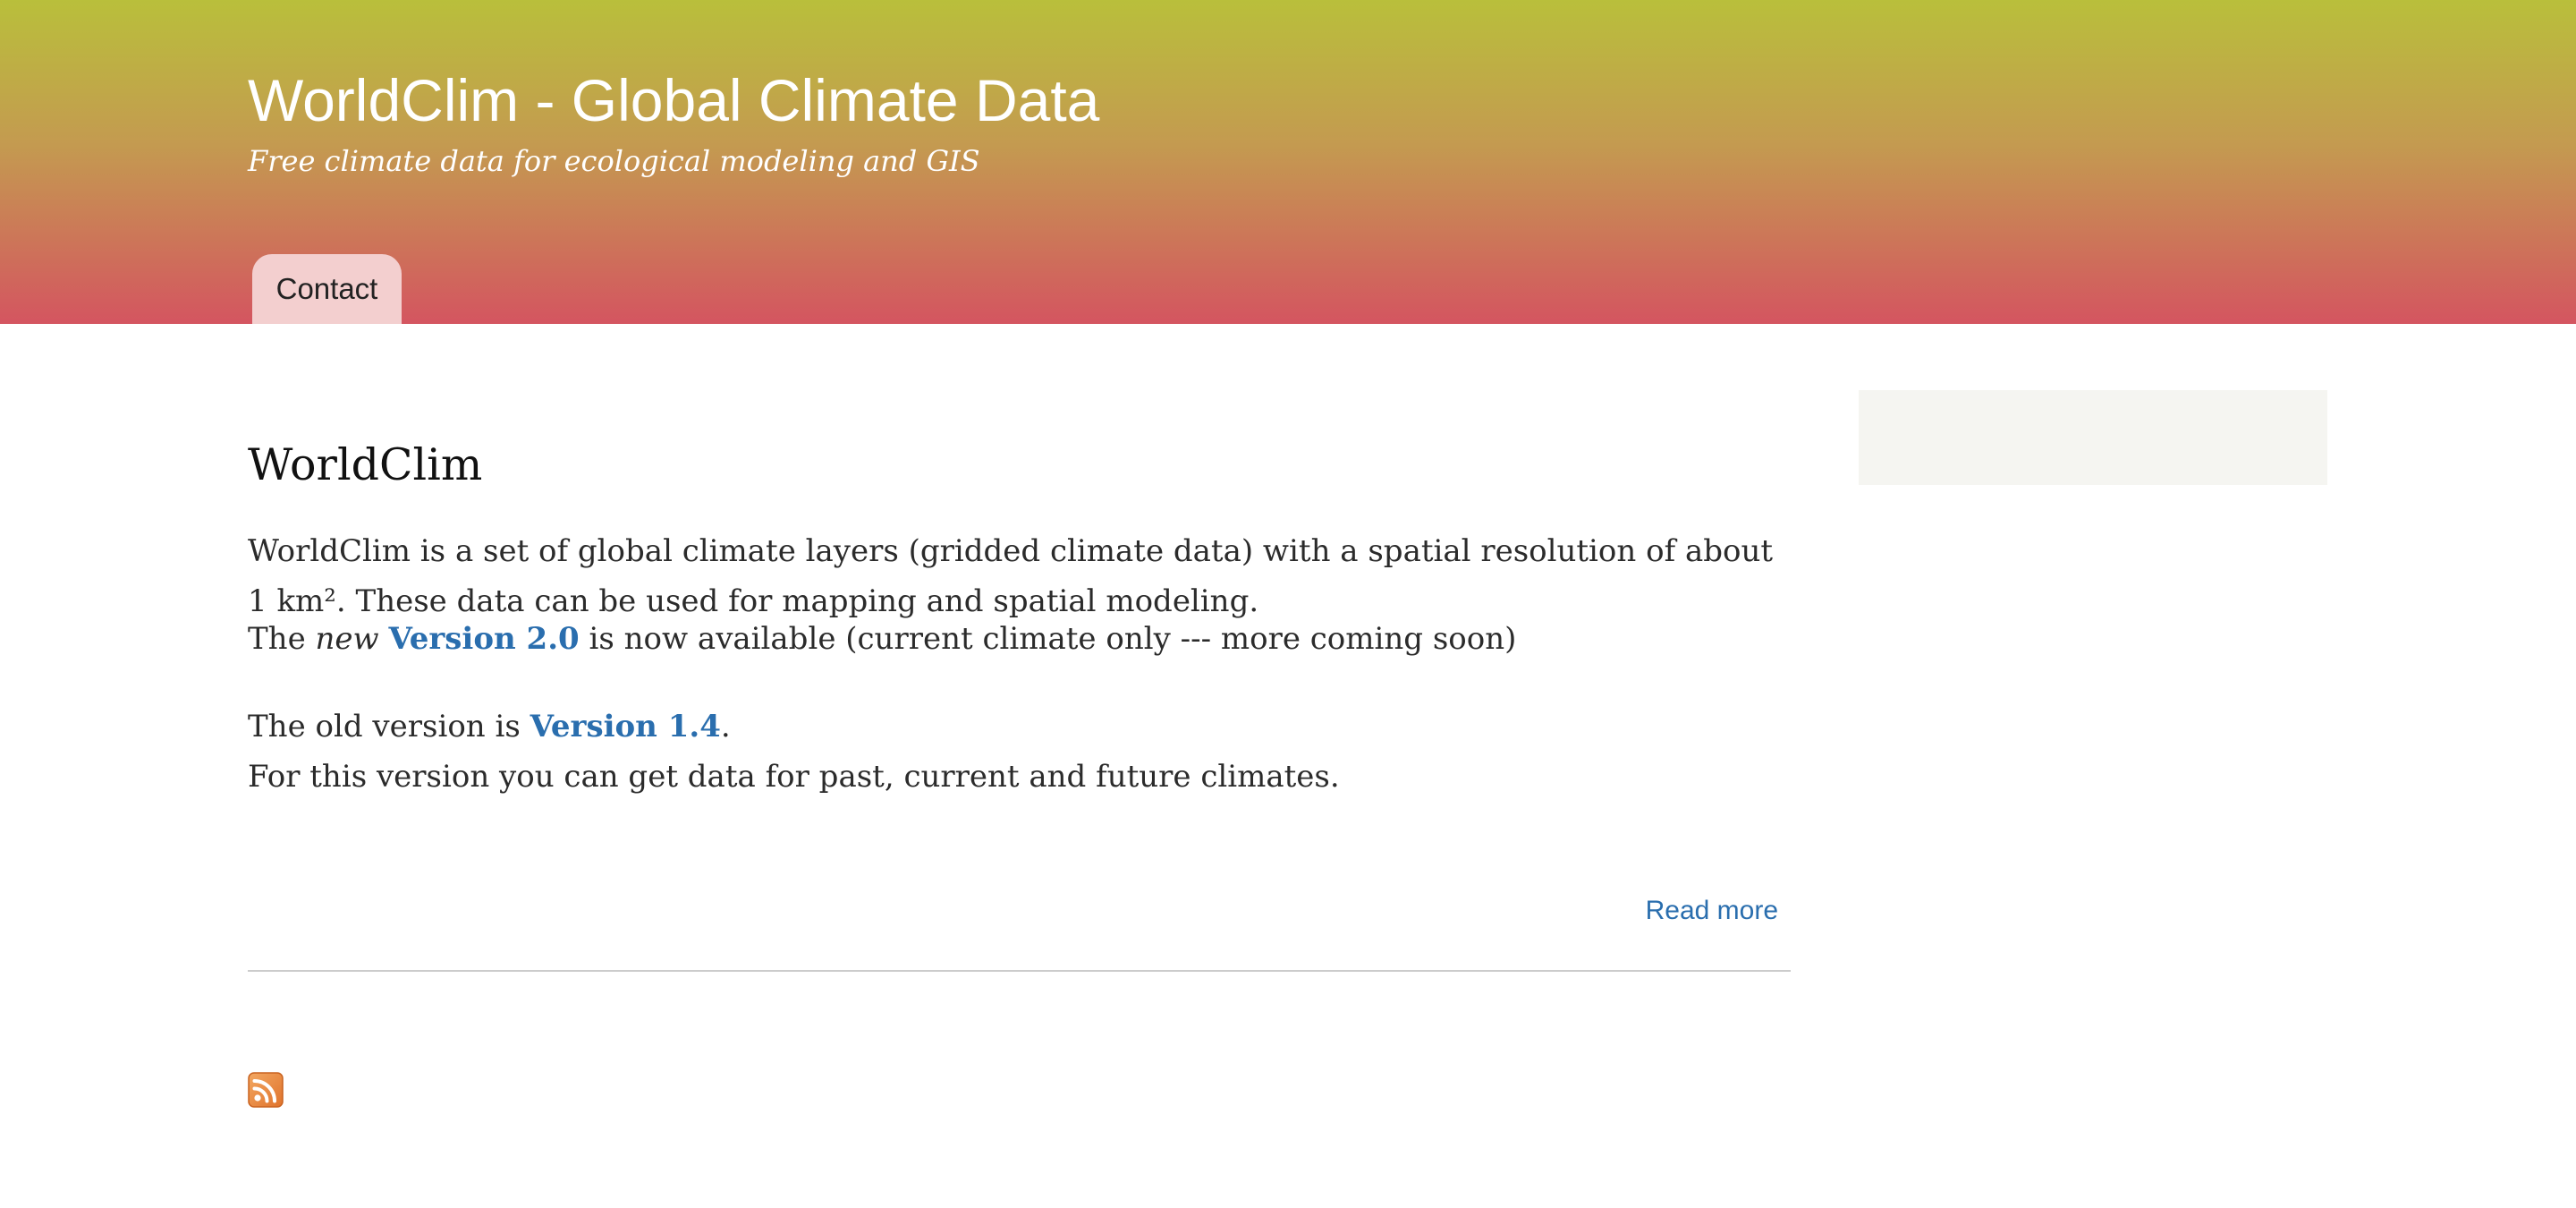 This screenshot has height=1208, width=2576. I want to click on version14-link: Version 1.4, so click(625, 726).